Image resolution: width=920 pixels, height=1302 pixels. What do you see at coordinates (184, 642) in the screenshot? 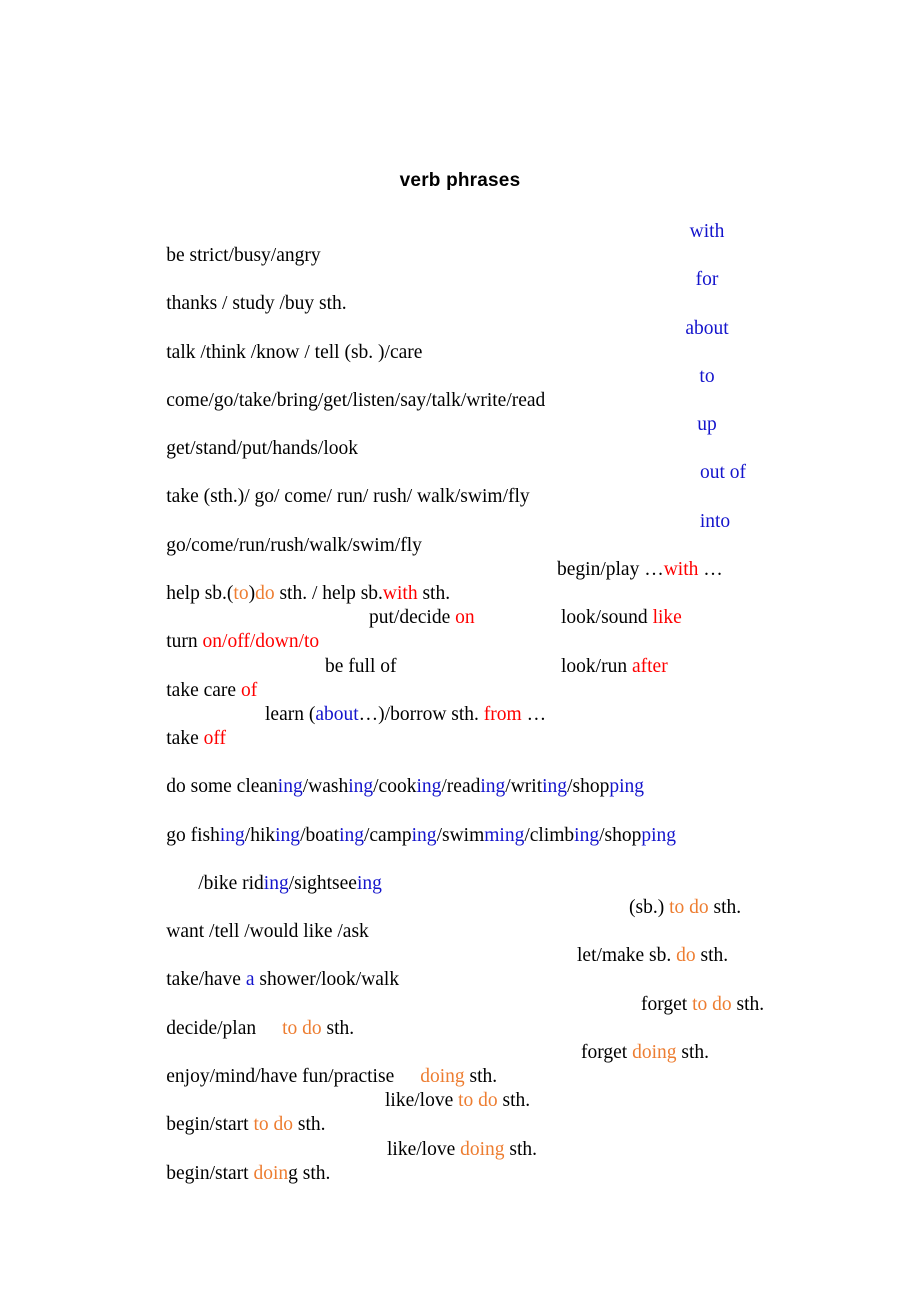
I see `turn-text: turn` at bounding box center [184, 642].